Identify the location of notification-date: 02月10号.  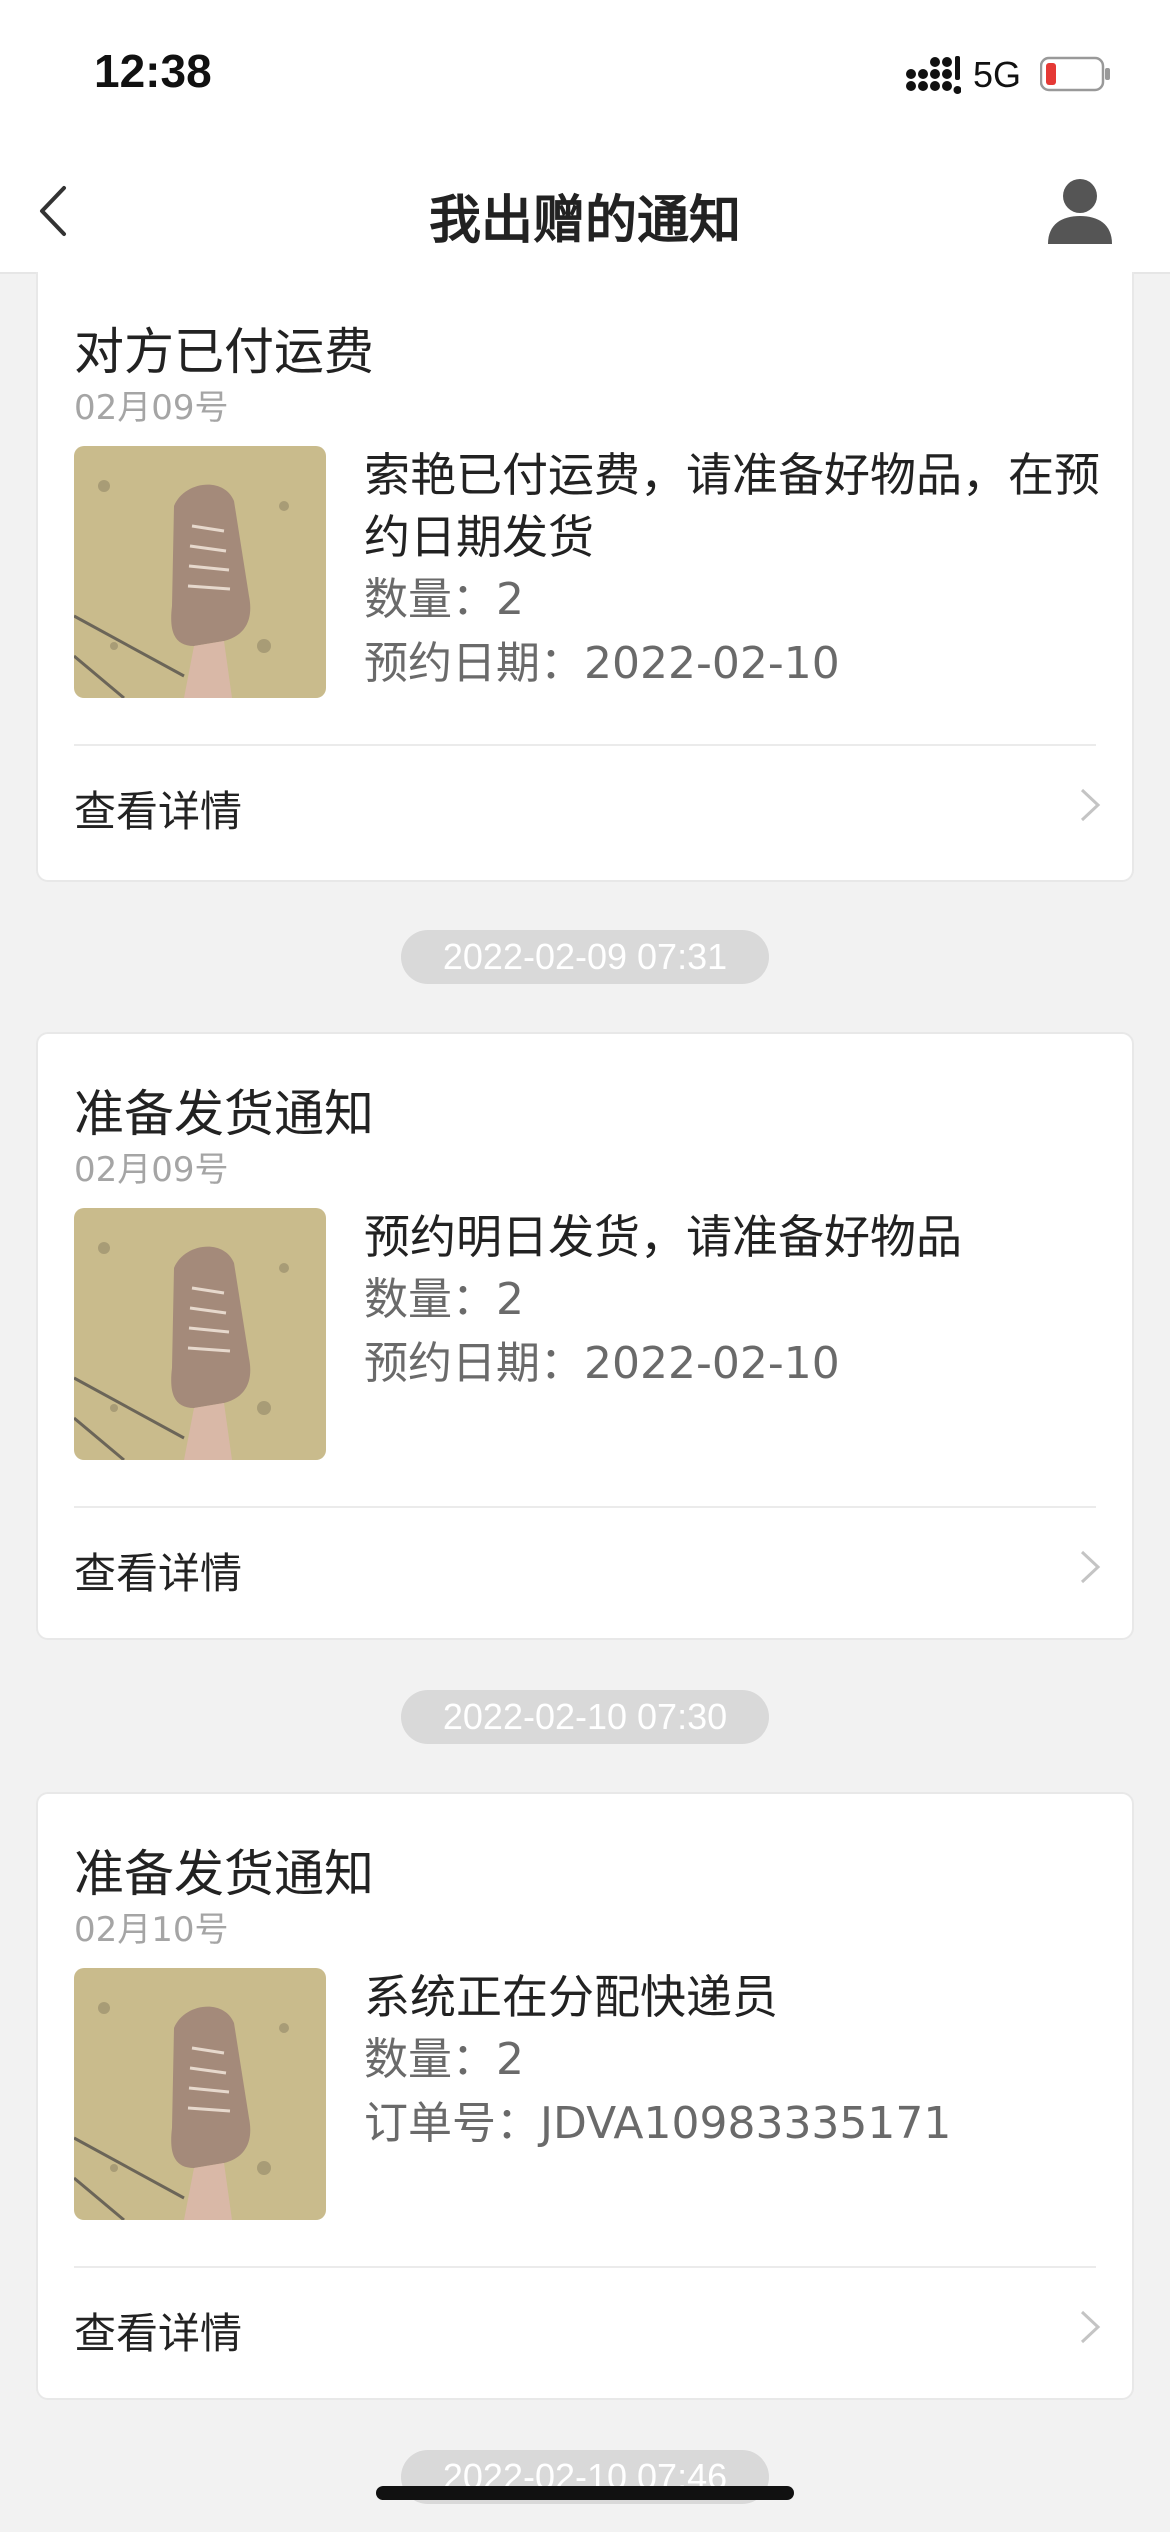
(151, 1930).